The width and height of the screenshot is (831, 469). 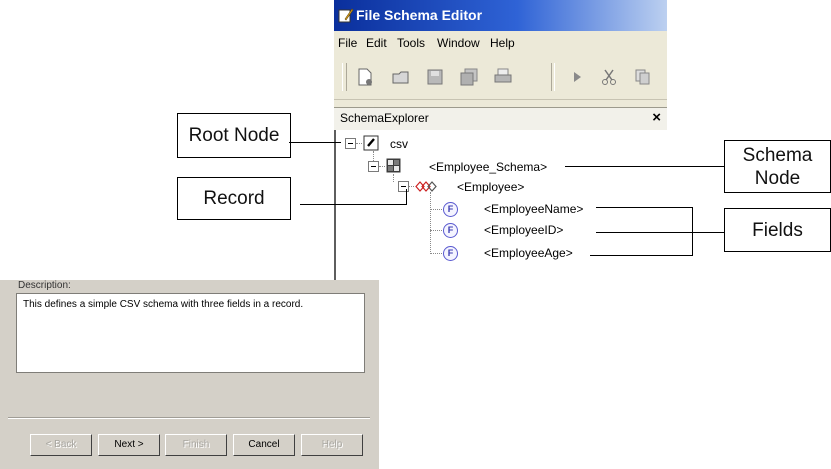 What do you see at coordinates (643, 77) in the screenshot?
I see `copy-icon` at bounding box center [643, 77].